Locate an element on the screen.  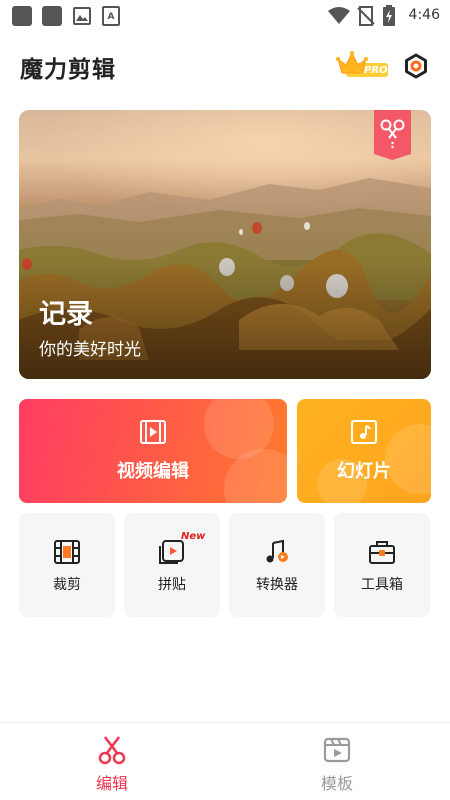
tool-converter-label: 转换器 is located at coordinates (277, 585).